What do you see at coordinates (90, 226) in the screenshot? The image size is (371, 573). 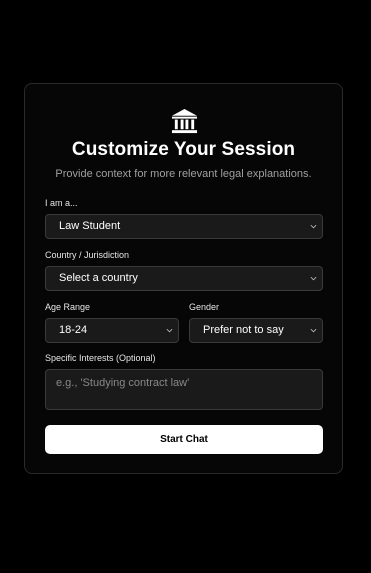 I see `role-select-value: Law Student` at bounding box center [90, 226].